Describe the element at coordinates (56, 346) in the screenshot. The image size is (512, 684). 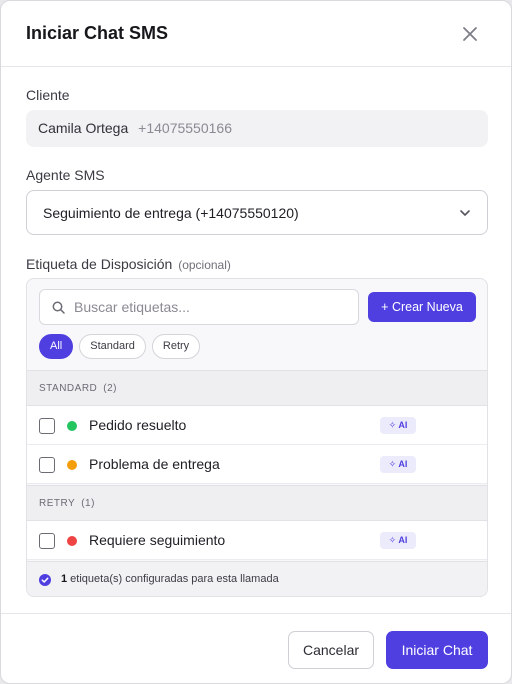
I see `filter-chip-all: All` at that location.